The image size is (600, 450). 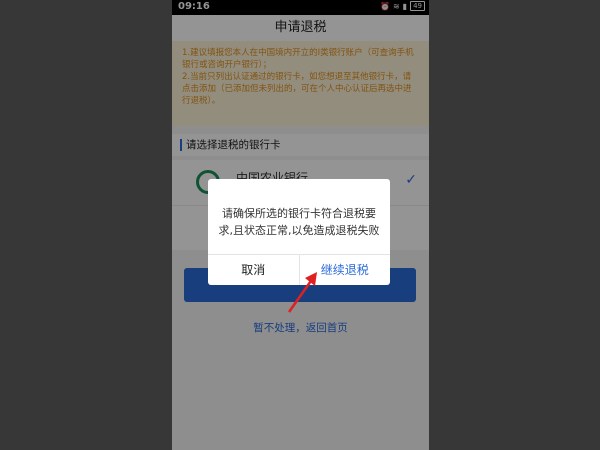 What do you see at coordinates (299, 222) in the screenshot?
I see `dialog-message: 请确保所选的银行卡符合退税要求,且状态正常,以免造成退税失败` at bounding box center [299, 222].